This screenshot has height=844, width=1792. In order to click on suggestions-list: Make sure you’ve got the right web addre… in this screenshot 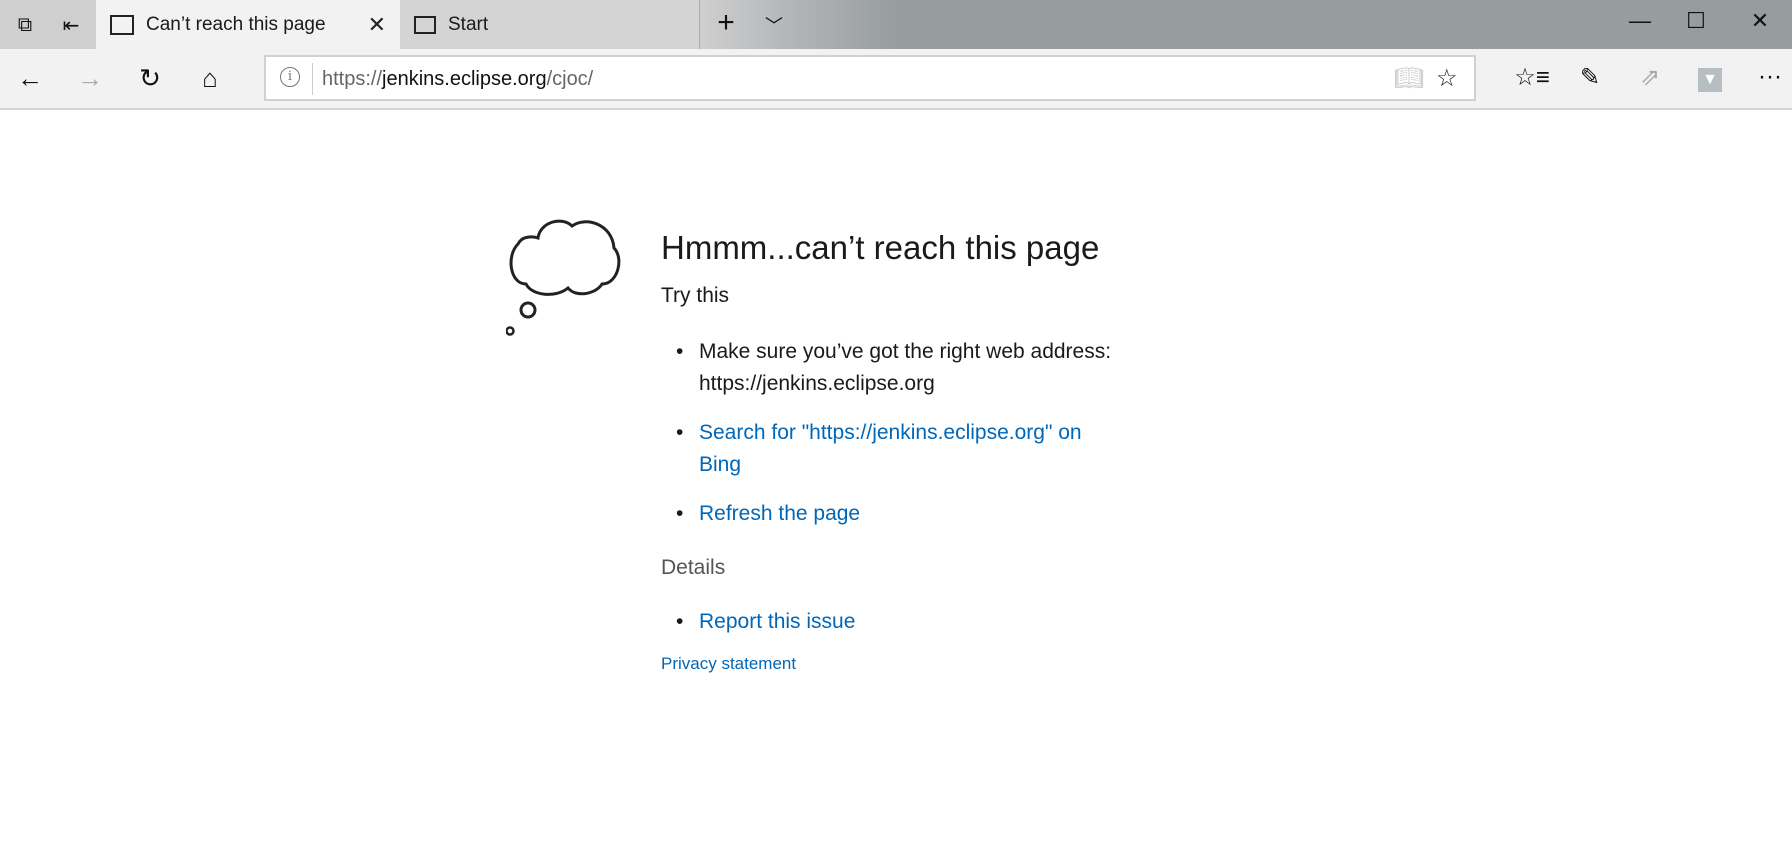, I will do `click(891, 433)`.